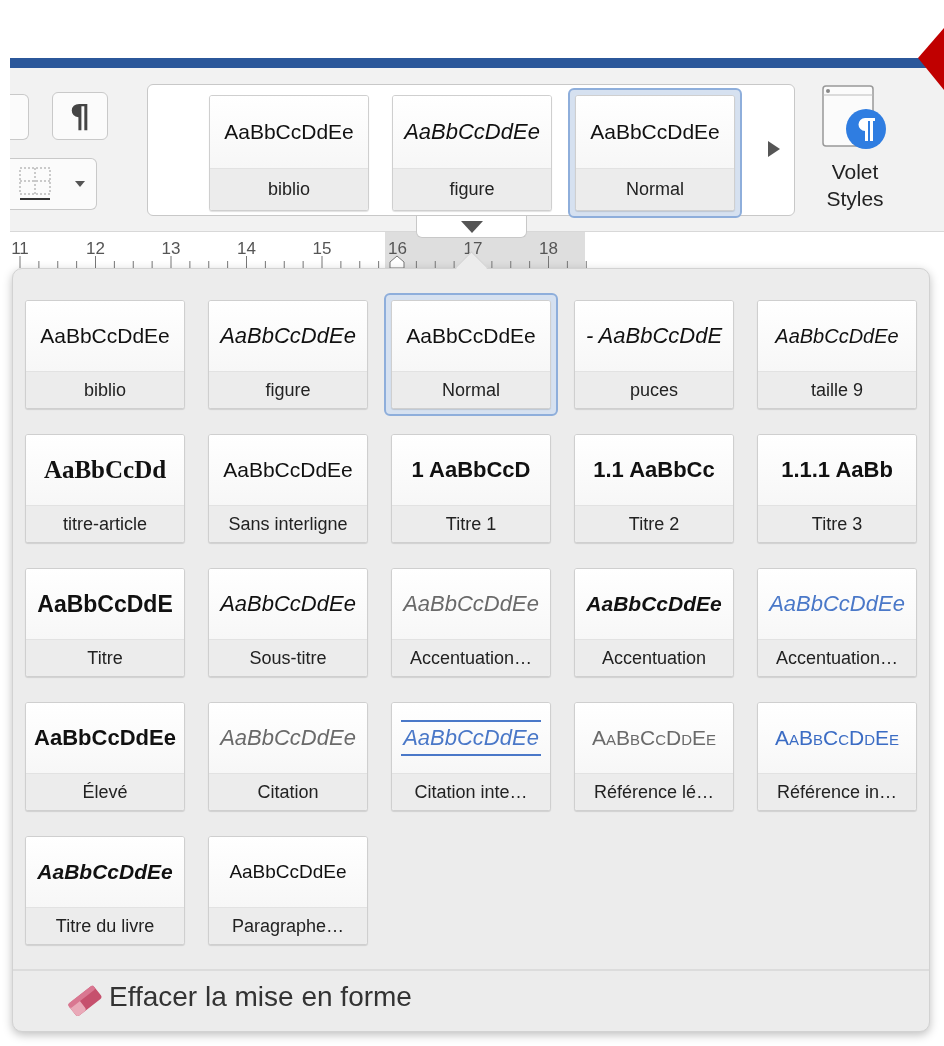  Describe the element at coordinates (931, 59) in the screenshot. I see `annotation-arrow` at that location.